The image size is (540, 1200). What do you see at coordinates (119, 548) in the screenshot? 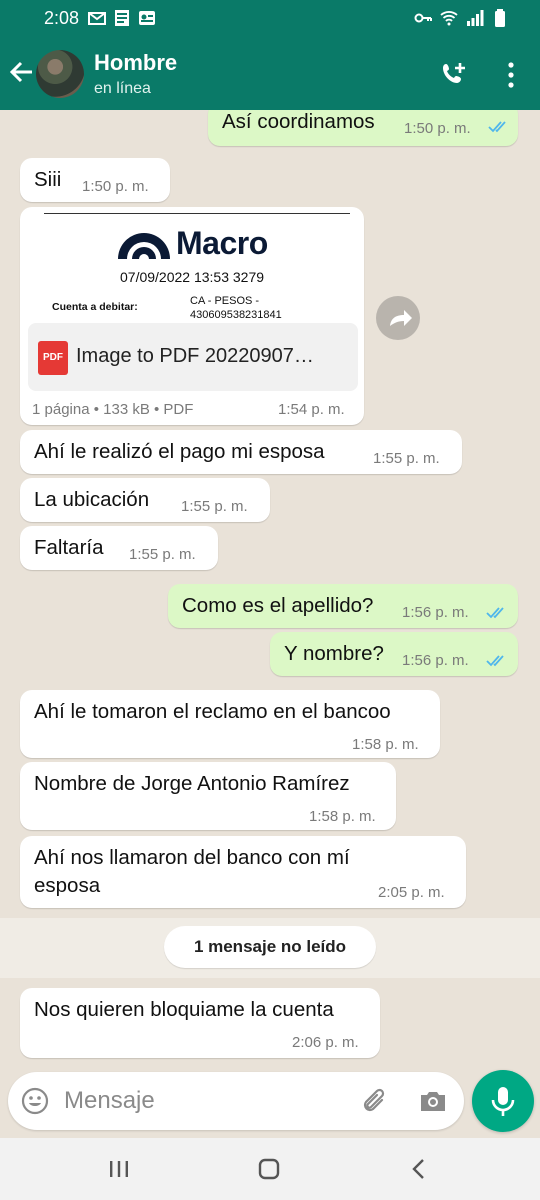
I see `message-bubble-incoming: Faltaría 1:55 p. m.` at bounding box center [119, 548].